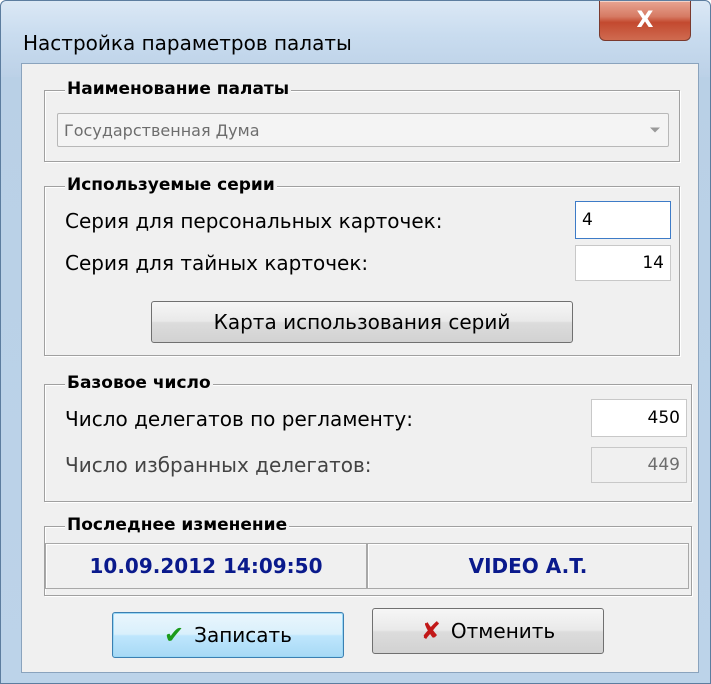 Image resolution: width=711 pixels, height=684 pixels. What do you see at coordinates (218, 465) in the screenshot?
I see `elected-delegates-label: Число избранных делегатов:` at bounding box center [218, 465].